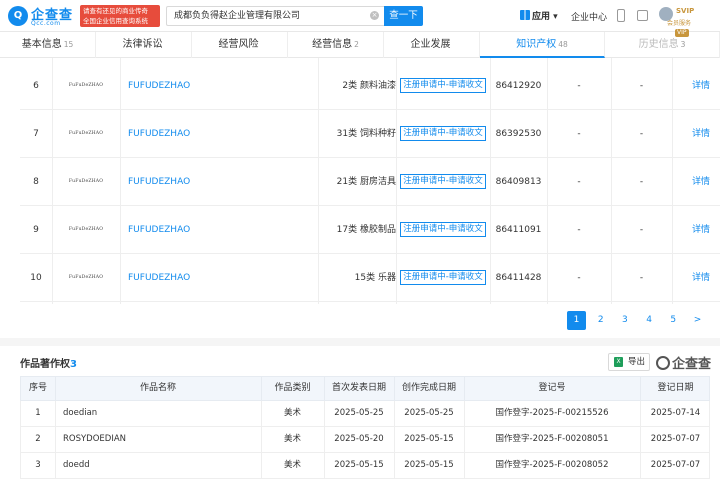 This screenshot has height=489, width=720. What do you see at coordinates (240, 45) in the screenshot?
I see `tab-3: 经营风险` at bounding box center [240, 45].